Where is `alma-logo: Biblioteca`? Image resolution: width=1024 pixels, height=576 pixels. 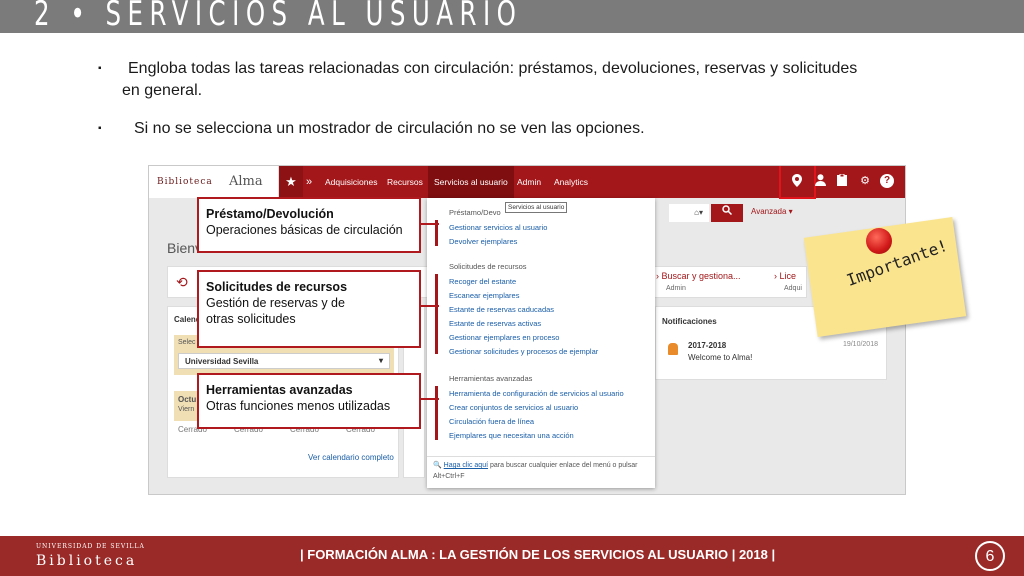
alma-logo: Biblioteca is located at coordinates (185, 182).